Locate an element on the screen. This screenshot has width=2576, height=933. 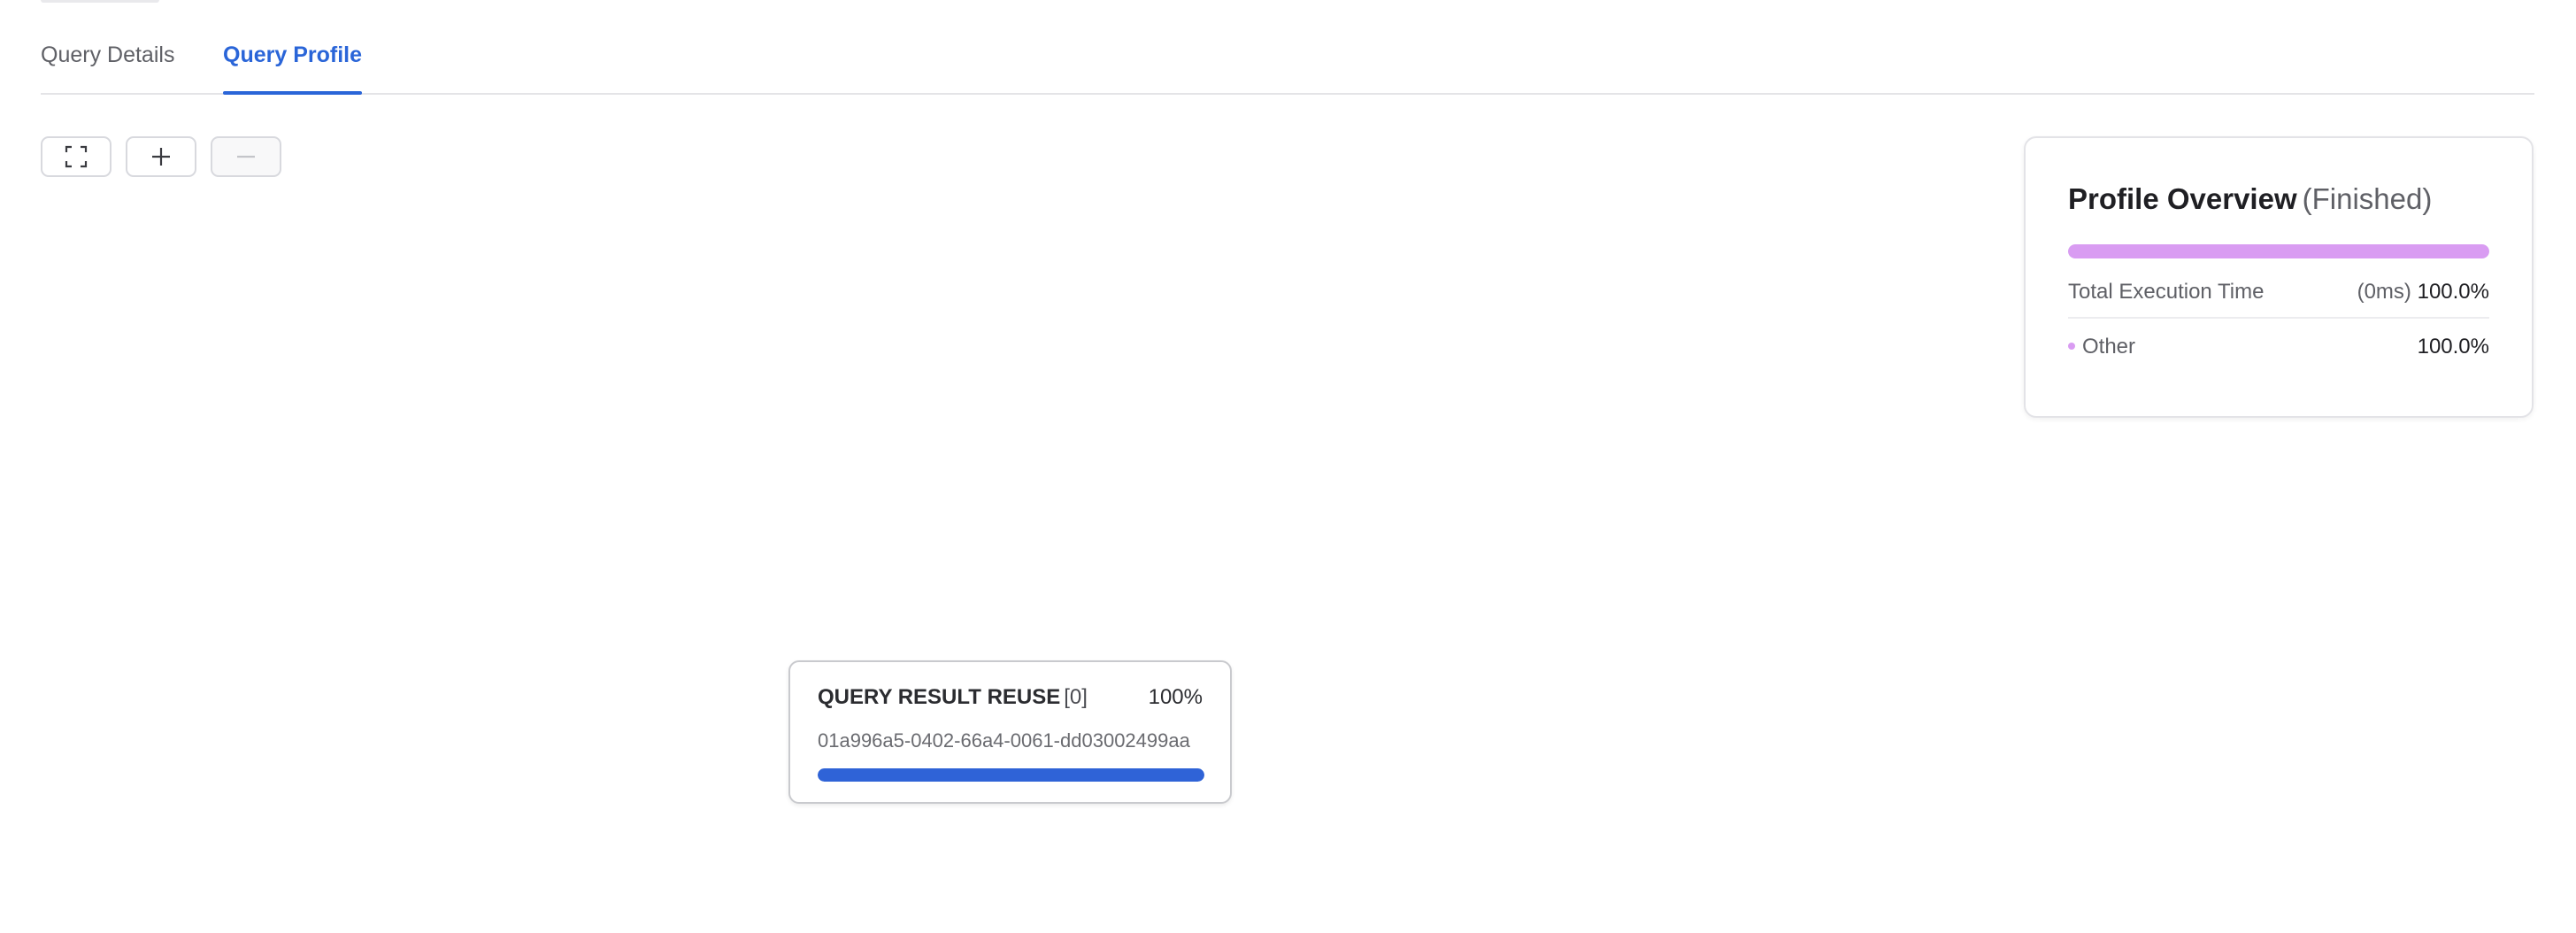
zoom-in-button is located at coordinates (161, 157).